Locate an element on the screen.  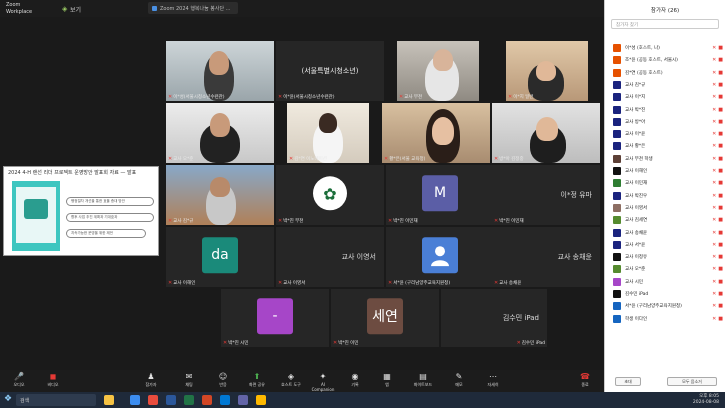
participant-row: 서*윤 (구리남양주교육지원청) ✕ ■ is located at coordinates (668, 306).